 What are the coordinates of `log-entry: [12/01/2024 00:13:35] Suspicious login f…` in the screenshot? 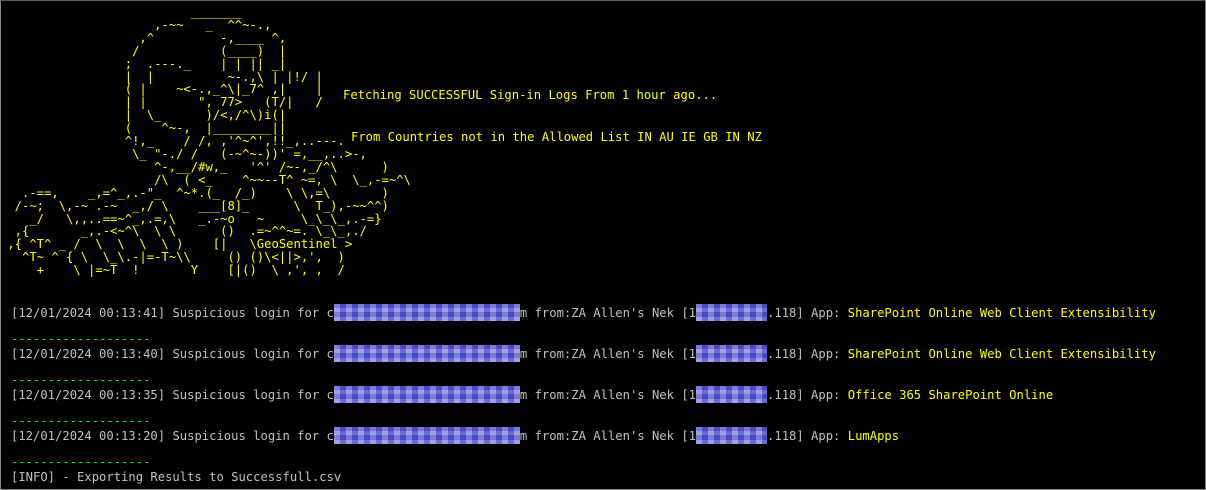 It's located at (532, 394).